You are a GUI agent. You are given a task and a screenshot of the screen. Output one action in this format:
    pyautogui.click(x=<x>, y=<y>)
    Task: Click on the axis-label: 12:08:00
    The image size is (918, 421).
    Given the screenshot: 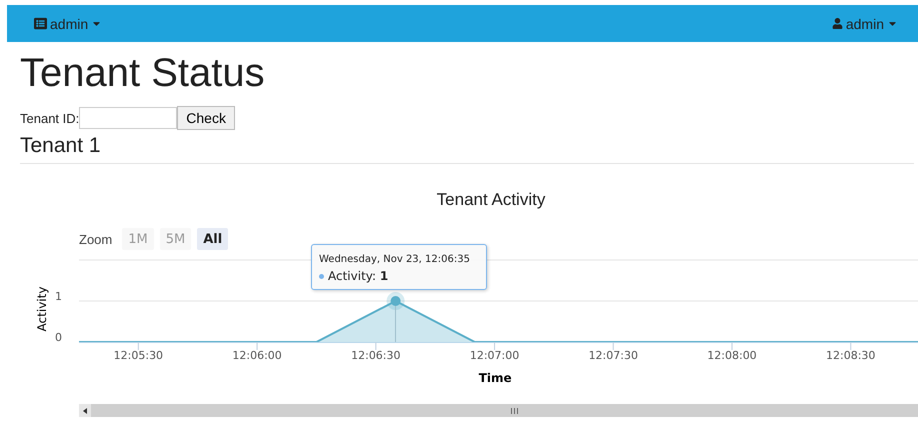 What is the action you would take?
    pyautogui.click(x=732, y=355)
    